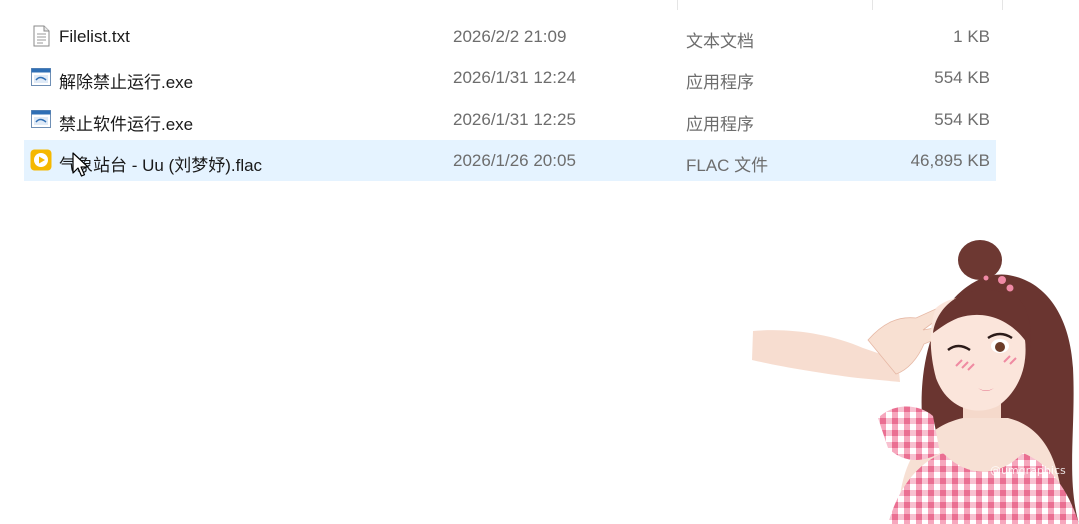 The height and width of the screenshot is (524, 1079). Describe the element at coordinates (126, 122) in the screenshot. I see `file-name: 禁止软件运行.exe` at that location.